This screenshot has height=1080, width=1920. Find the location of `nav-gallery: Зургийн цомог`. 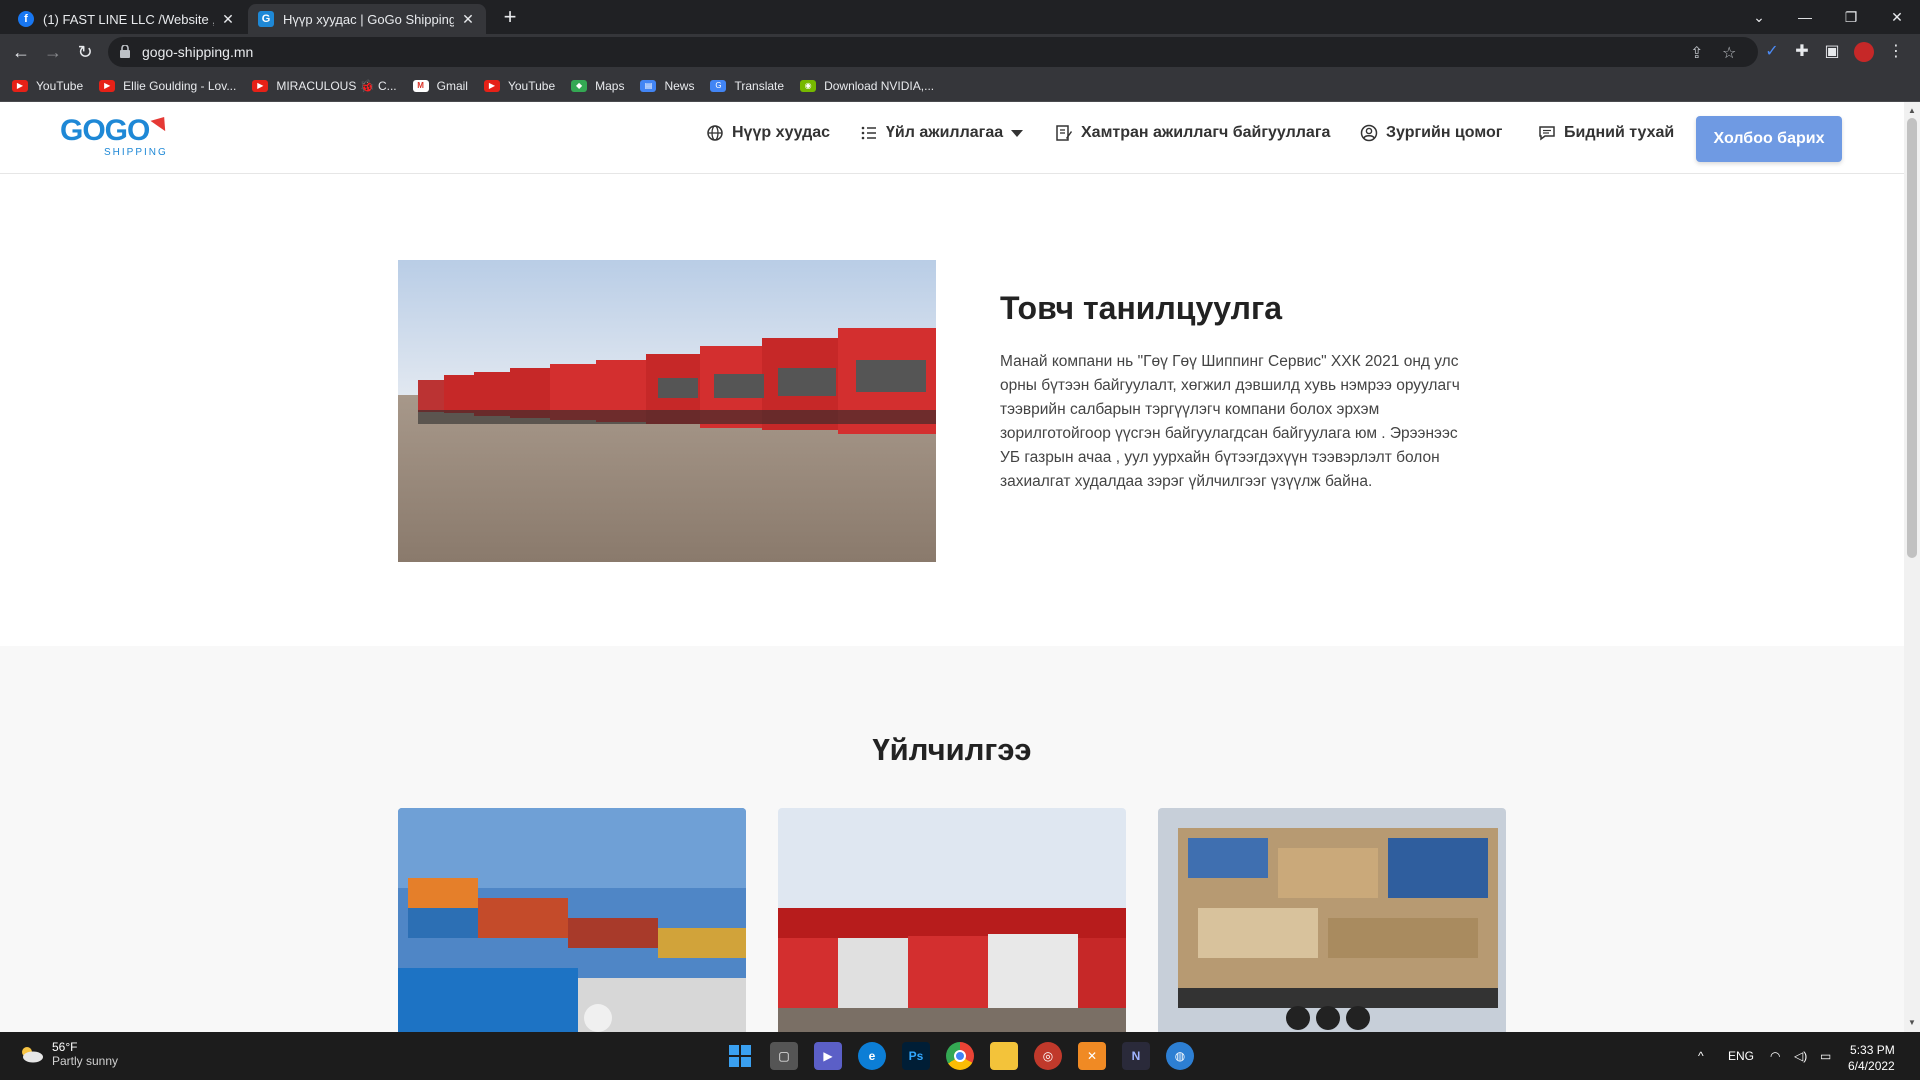

nav-gallery: Зургийн цомог is located at coordinates (1431, 133).